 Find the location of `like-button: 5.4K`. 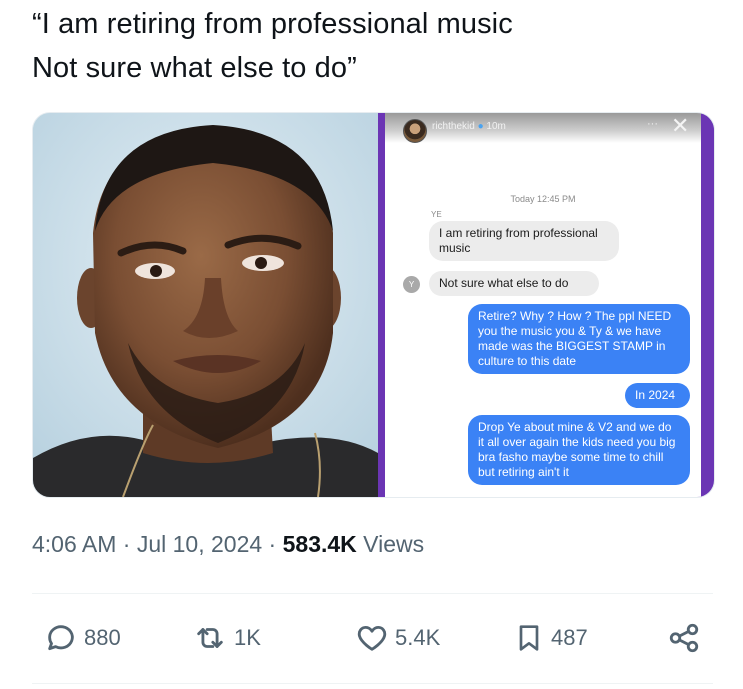

like-button: 5.4K is located at coordinates (397, 638).